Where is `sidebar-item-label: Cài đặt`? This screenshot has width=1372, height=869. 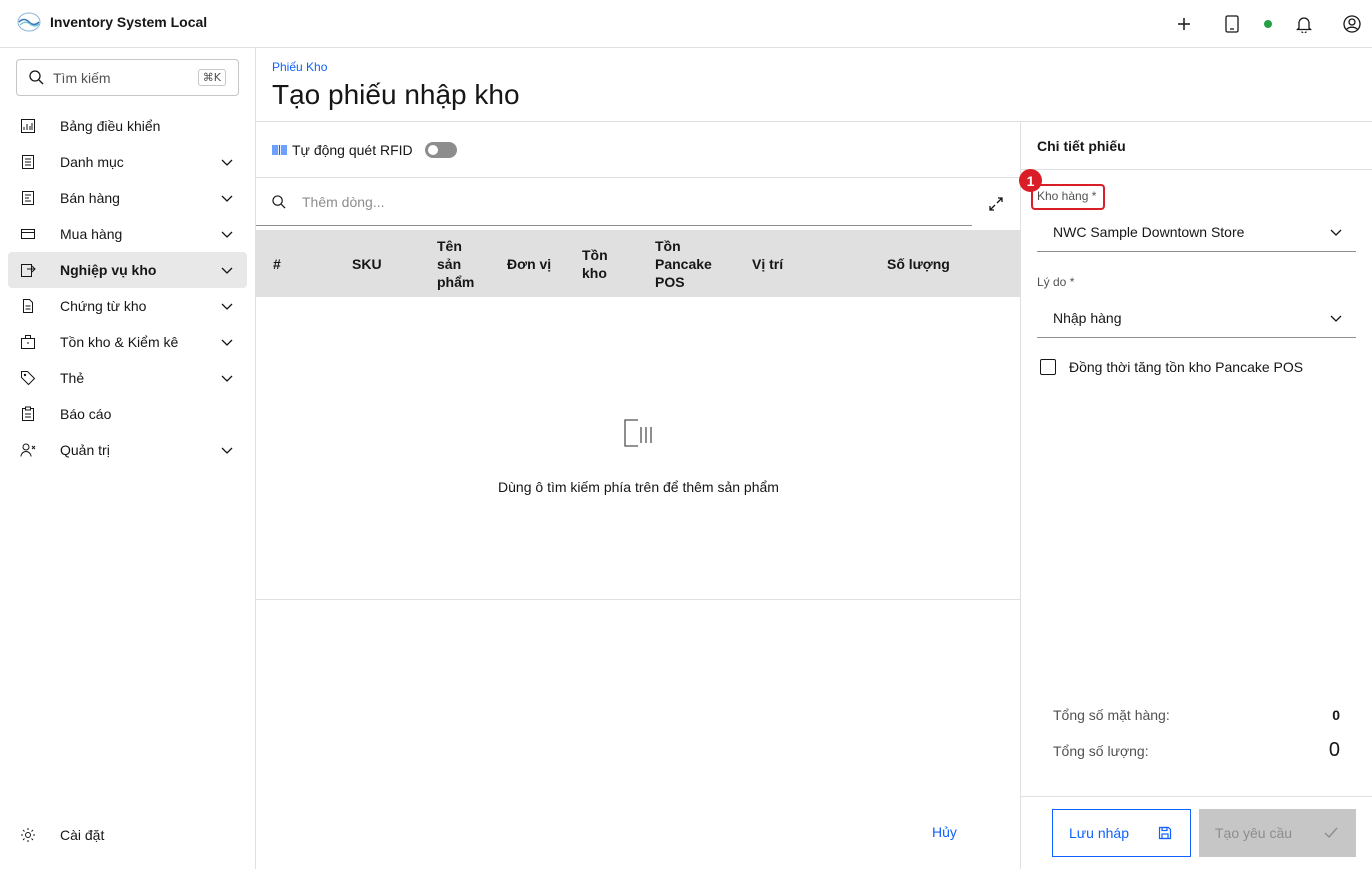 sidebar-item-label: Cài đặt is located at coordinates (82, 835).